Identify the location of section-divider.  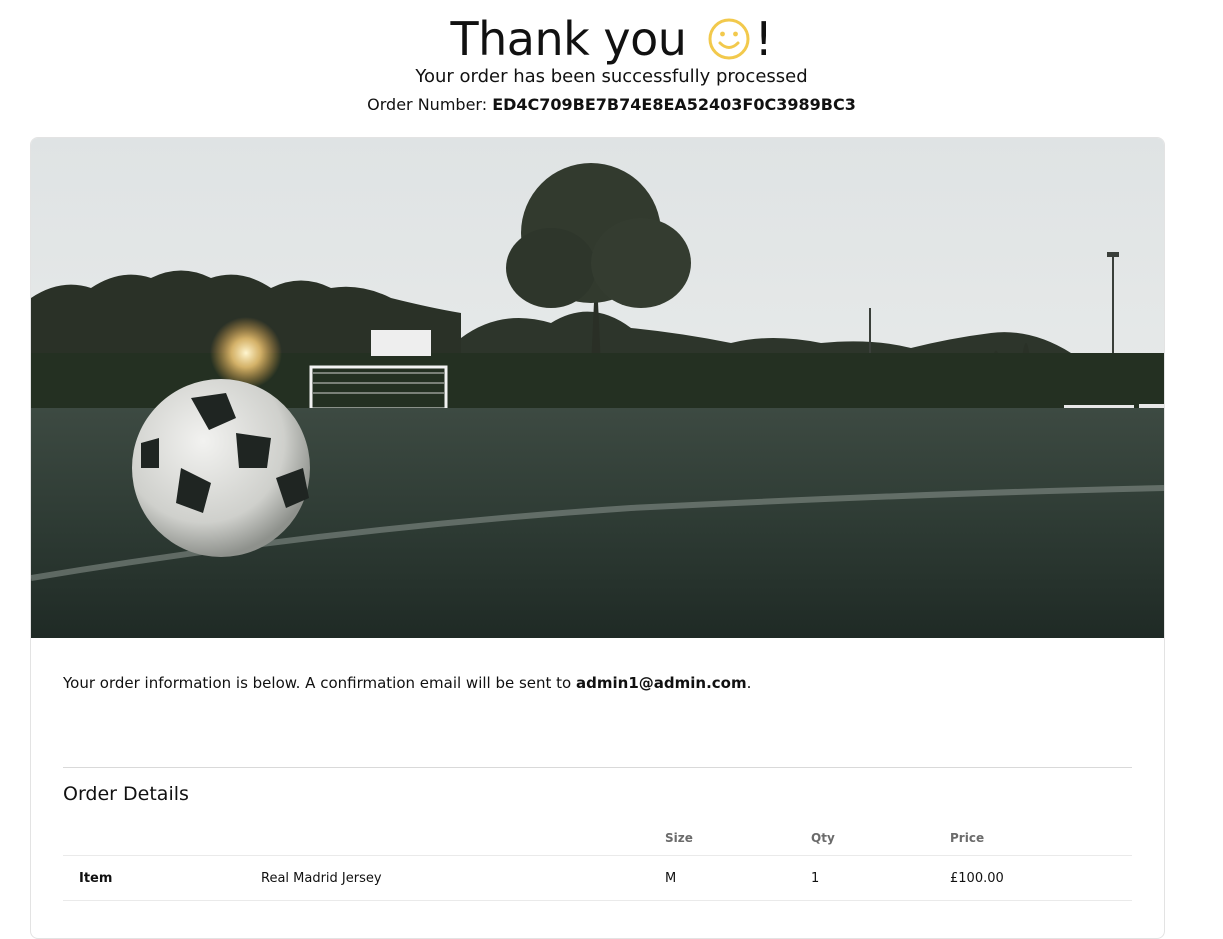
(597, 767).